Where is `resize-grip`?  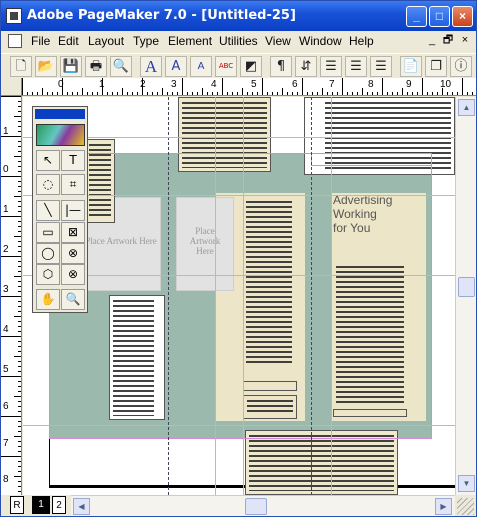 resize-grip is located at coordinates (465, 506).